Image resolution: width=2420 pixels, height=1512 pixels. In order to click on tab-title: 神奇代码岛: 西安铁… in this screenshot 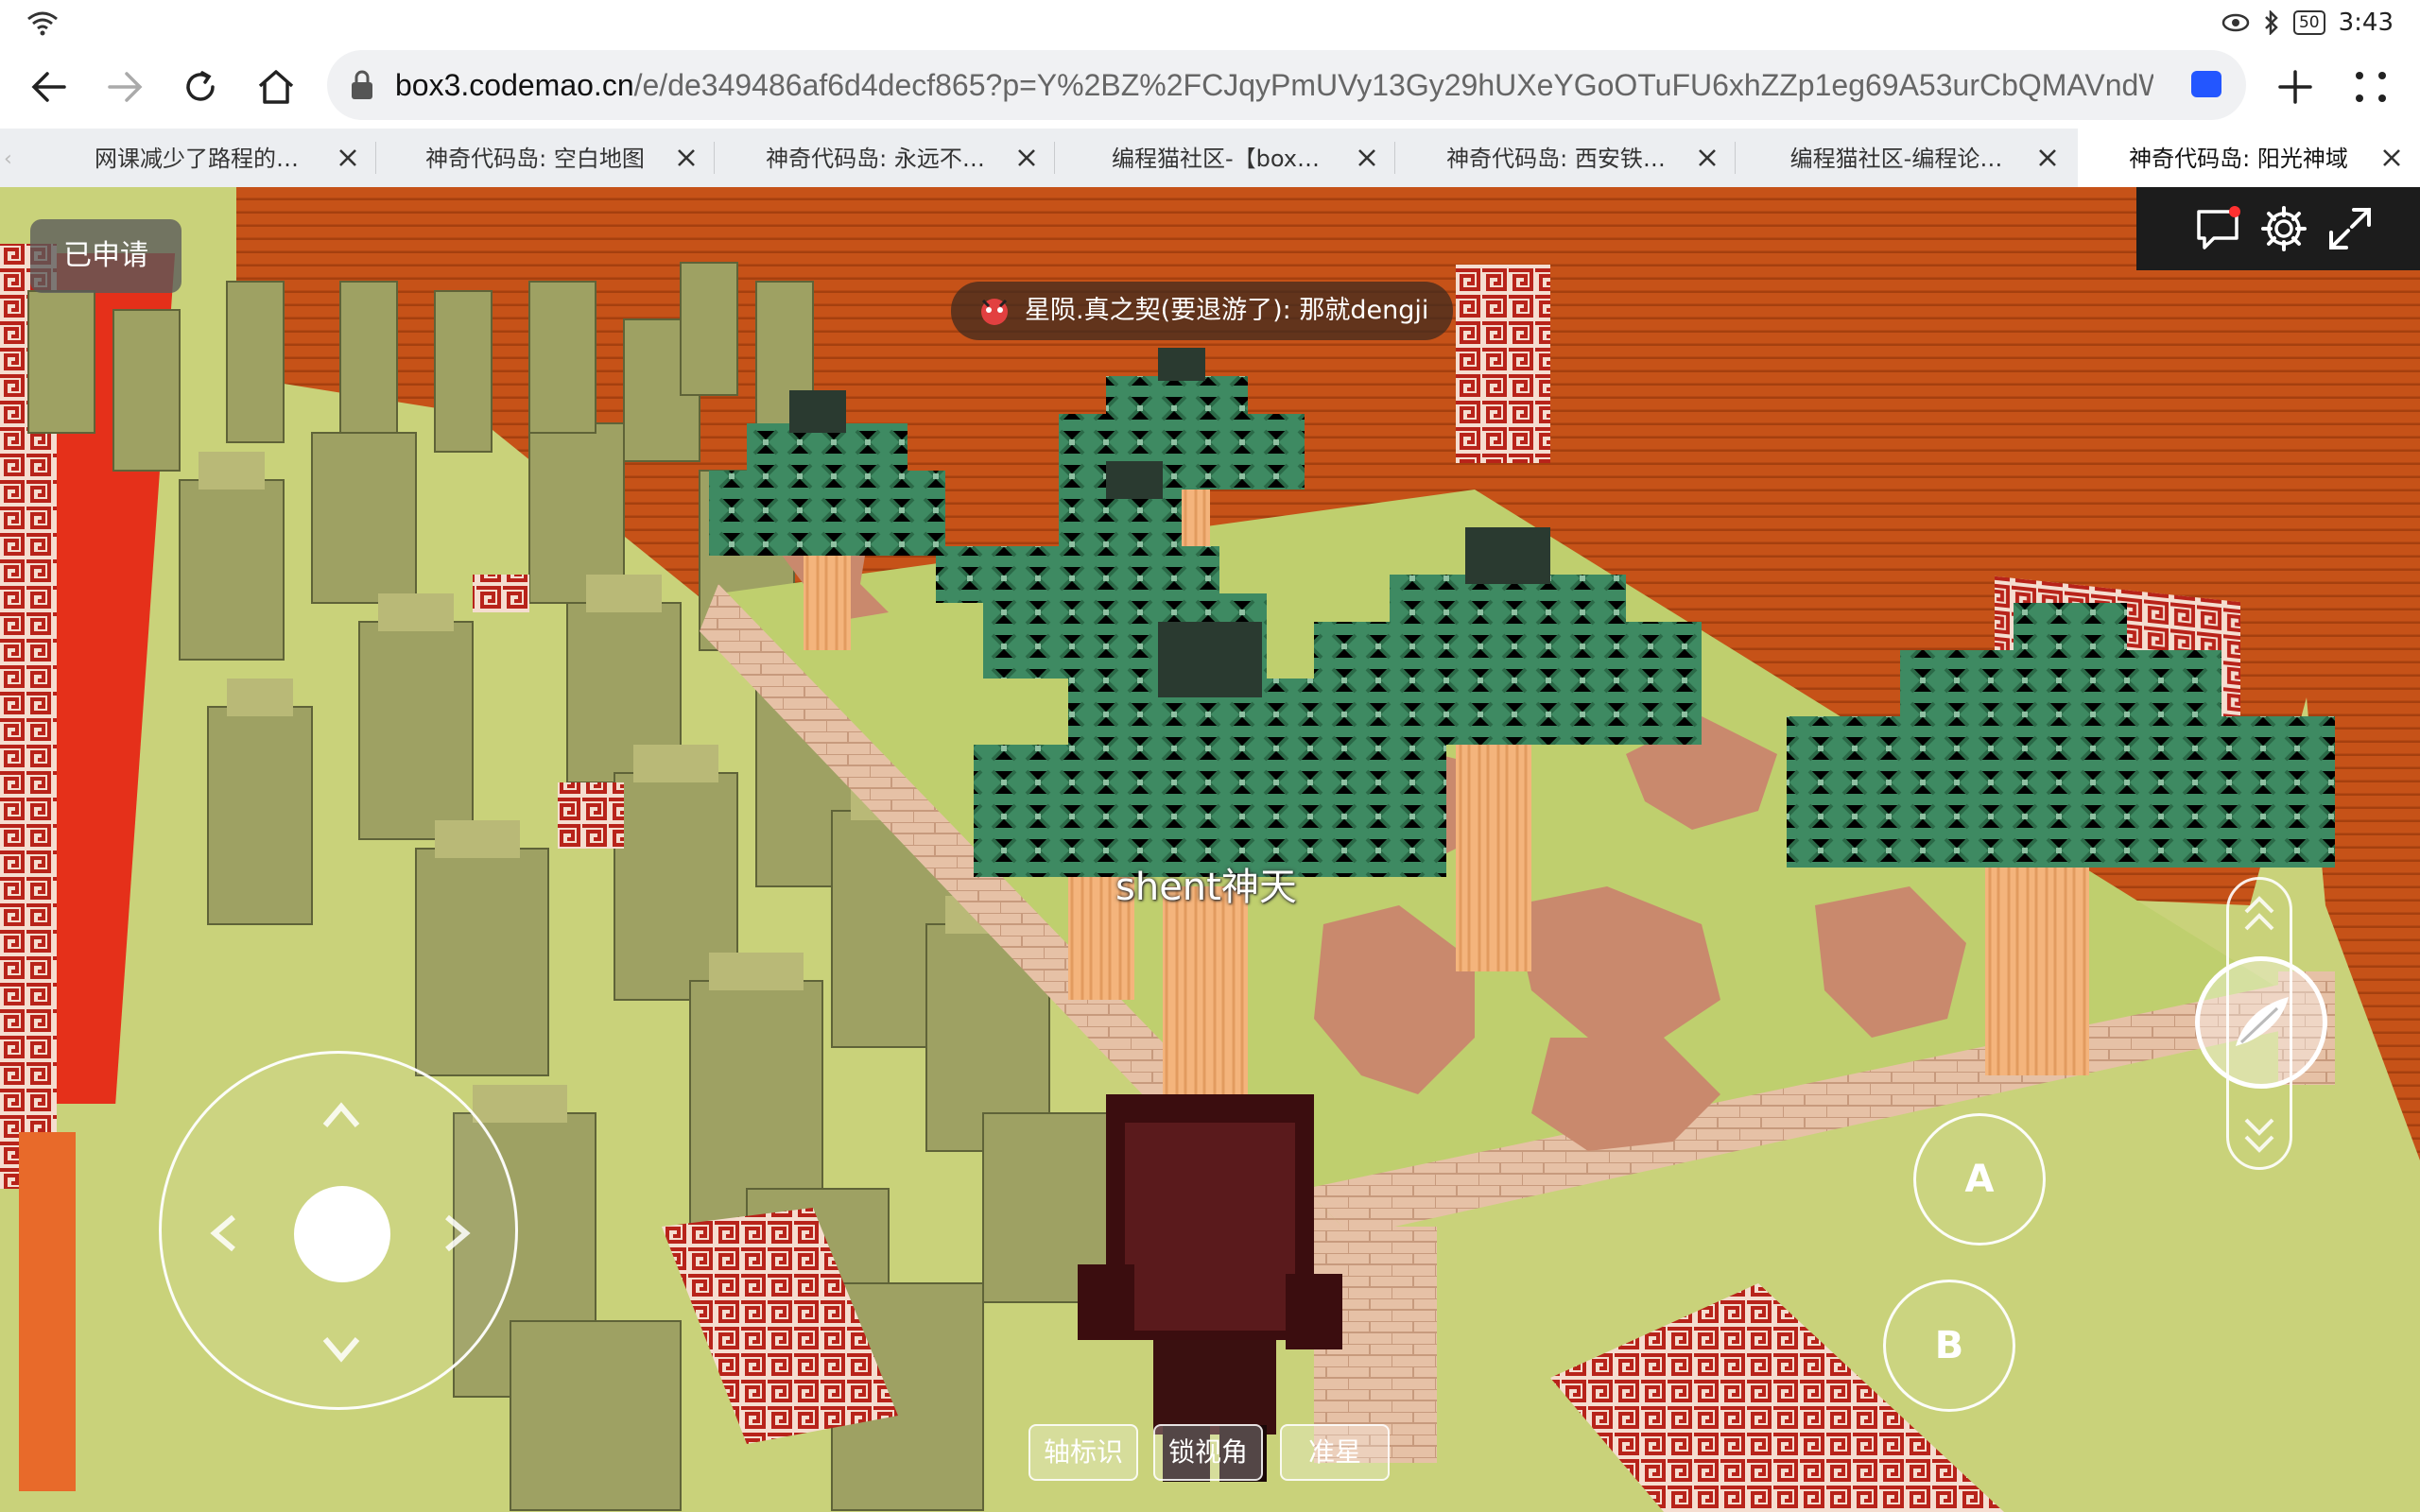, I will do `click(1556, 159)`.